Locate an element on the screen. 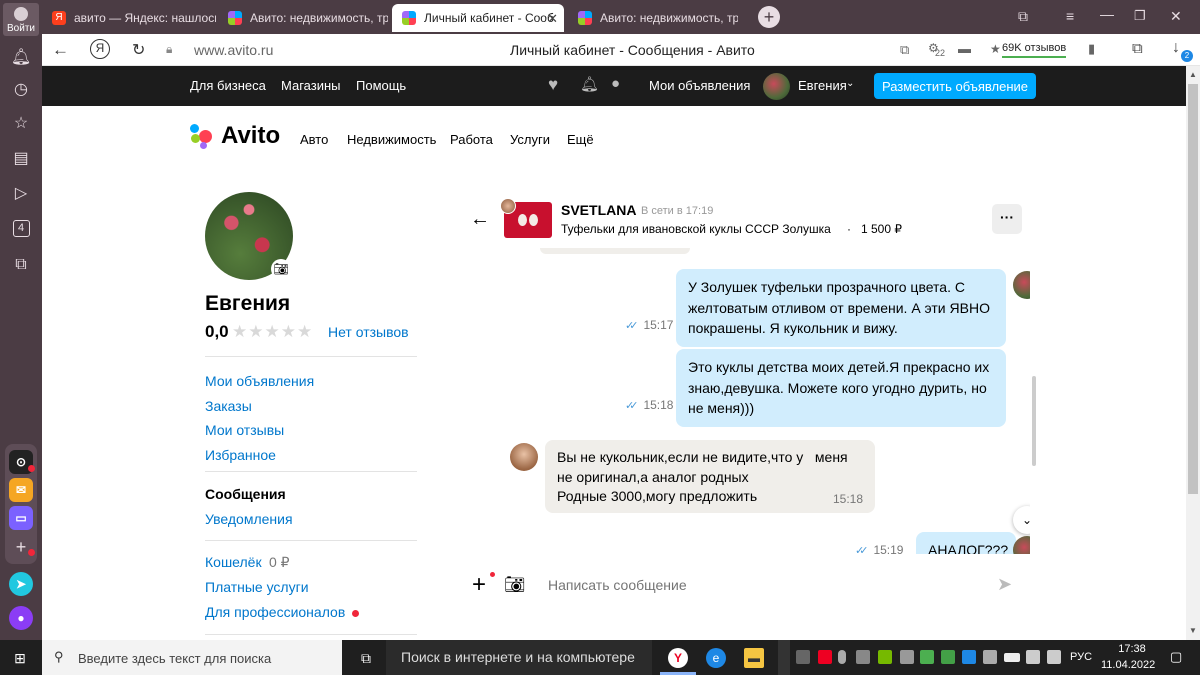  battery-icon is located at coordinates (1012, 657).